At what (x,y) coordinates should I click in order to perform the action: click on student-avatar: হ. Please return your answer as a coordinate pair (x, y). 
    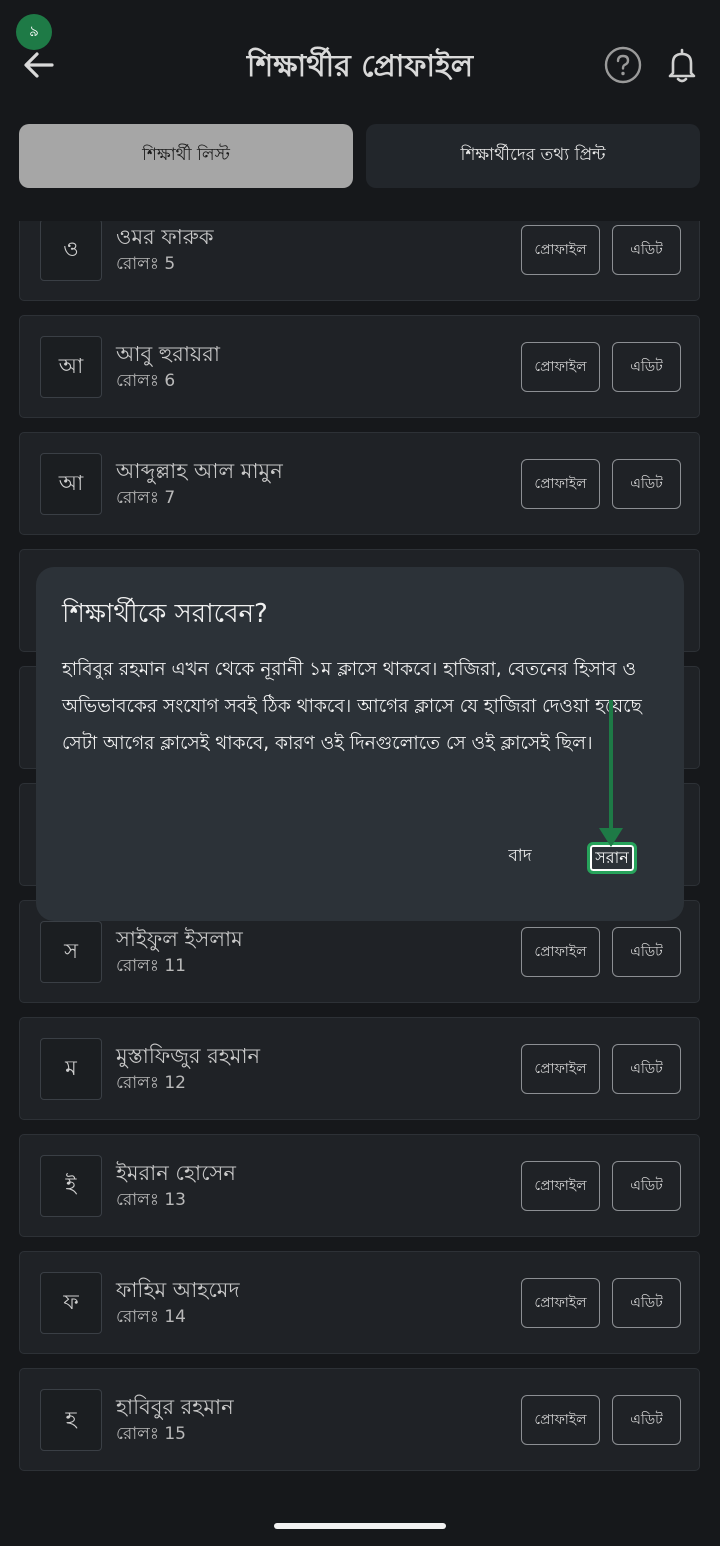
    Looking at the image, I should click on (71, 1420).